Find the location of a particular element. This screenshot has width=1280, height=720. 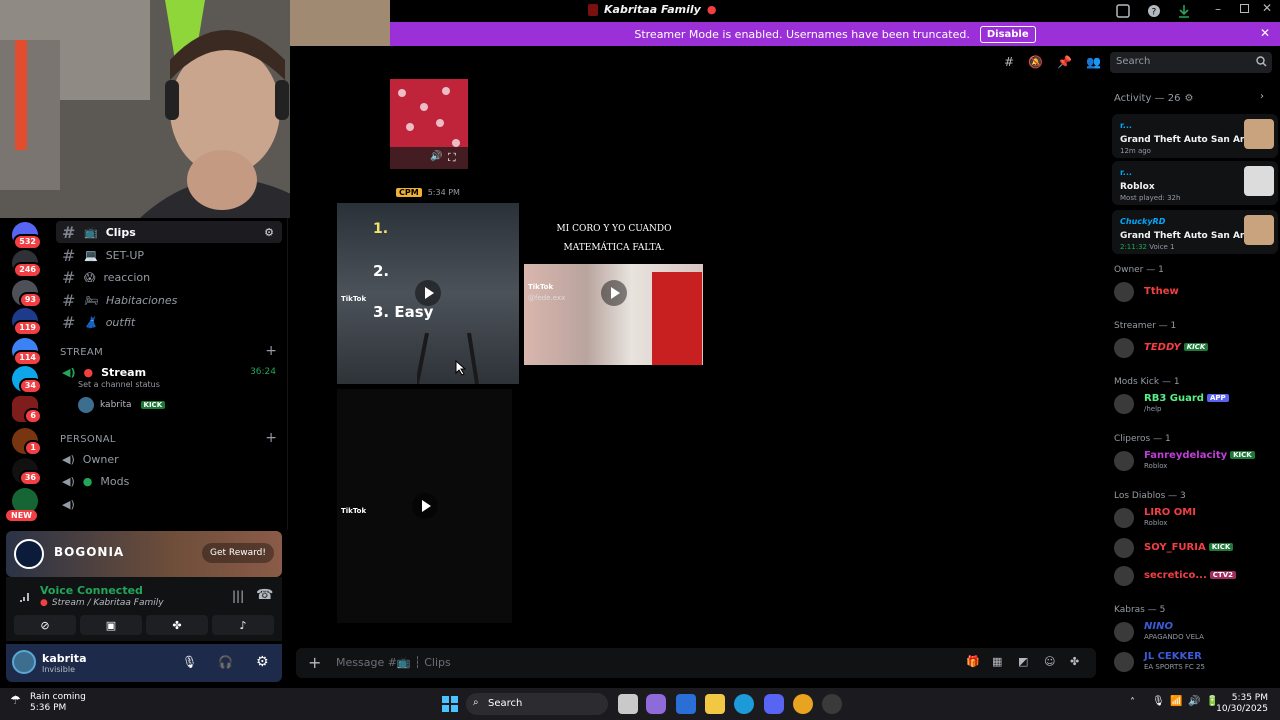

copilot-icon is located at coordinates (656, 704).